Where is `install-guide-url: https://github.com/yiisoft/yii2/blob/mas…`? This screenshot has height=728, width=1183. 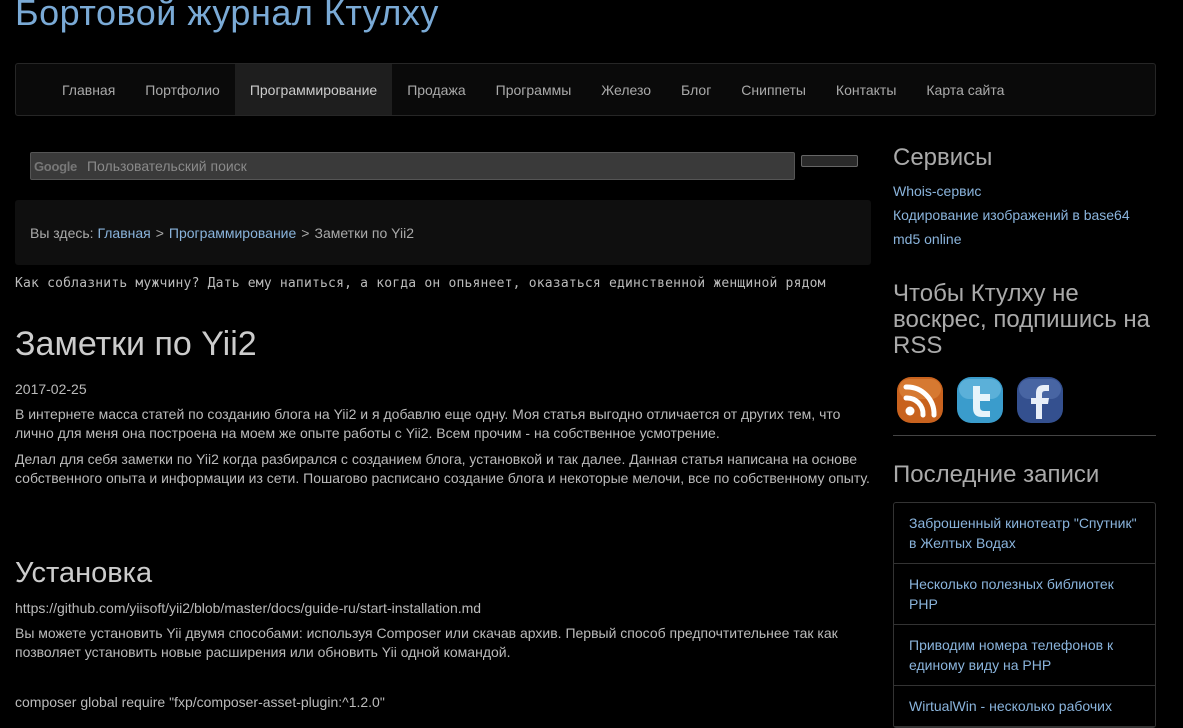 install-guide-url: https://github.com/yiisoft/yii2/blob/mas… is located at coordinates (248, 608).